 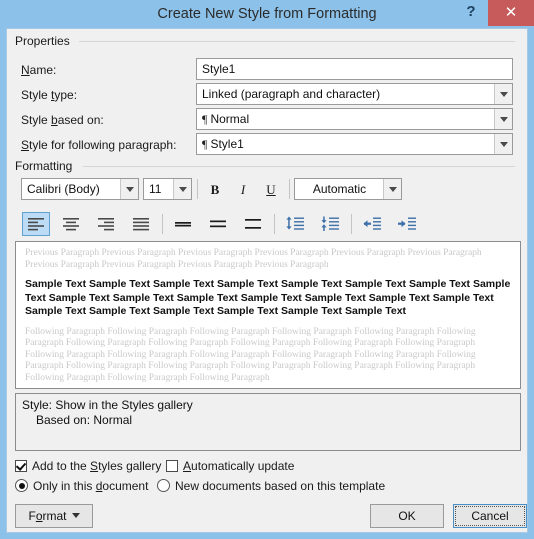 I want to click on formatting-group-divider, so click(x=299, y=166).